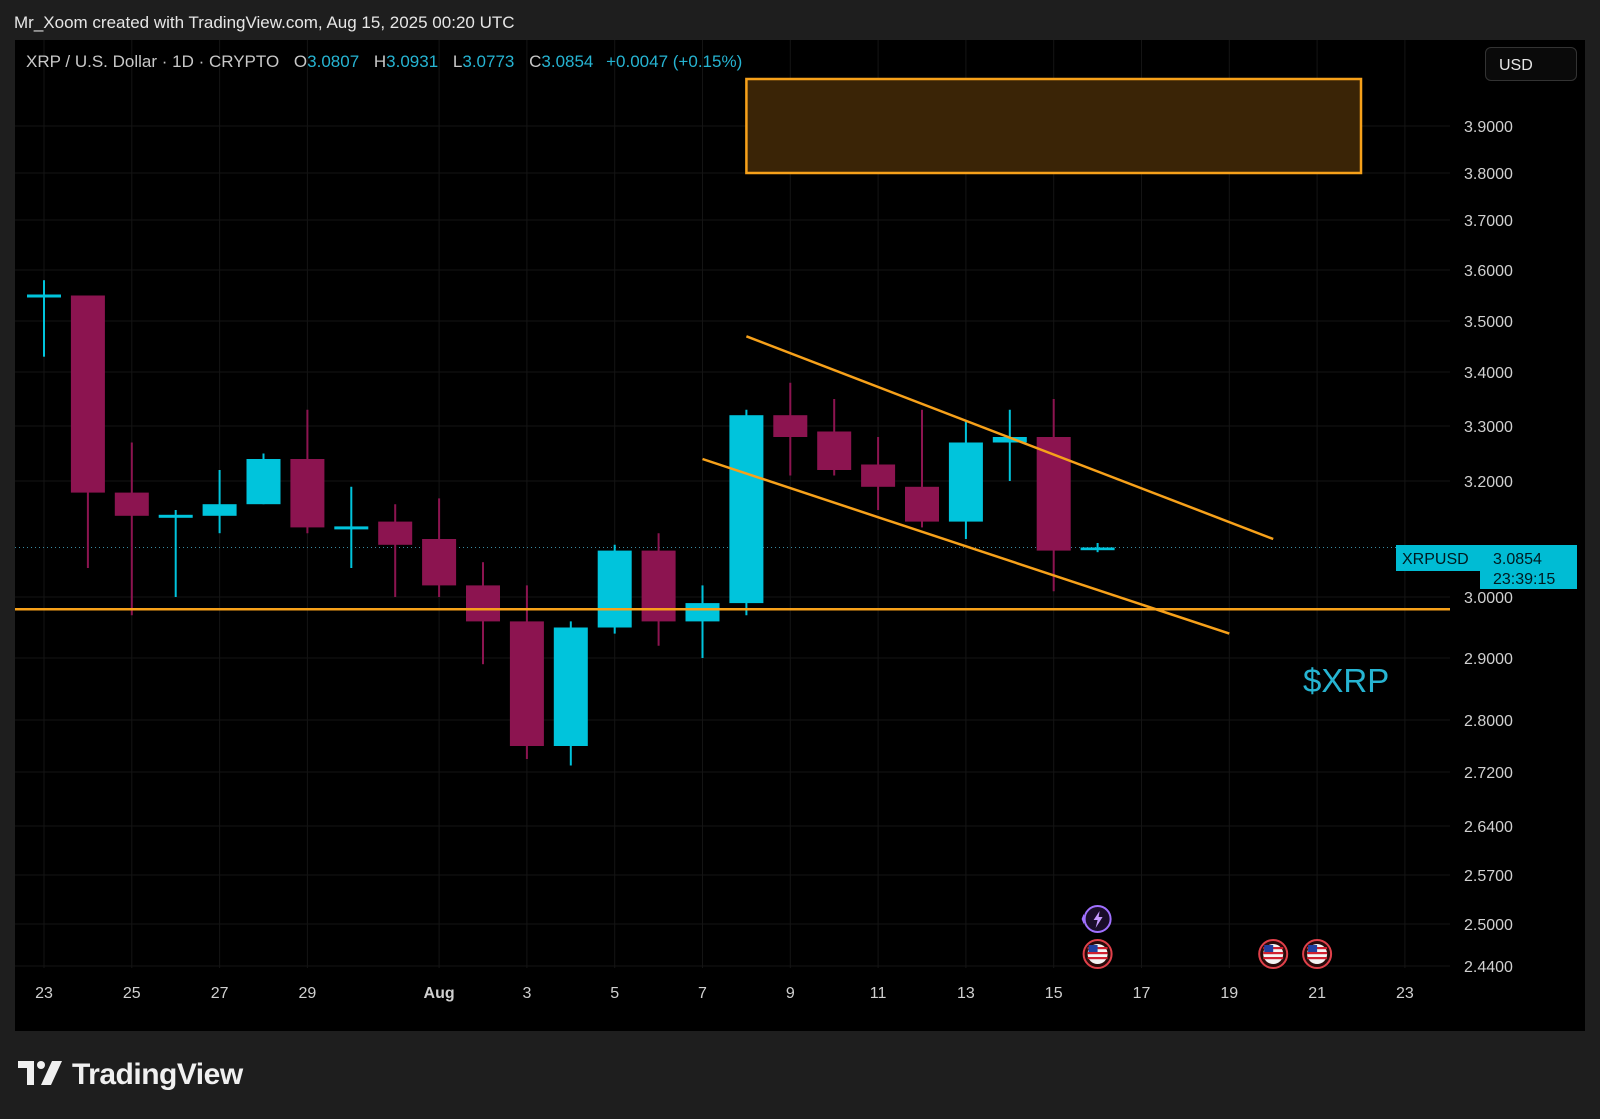 Image resolution: width=1600 pixels, height=1119 pixels. I want to click on time-tick-label: 25, so click(132, 993).